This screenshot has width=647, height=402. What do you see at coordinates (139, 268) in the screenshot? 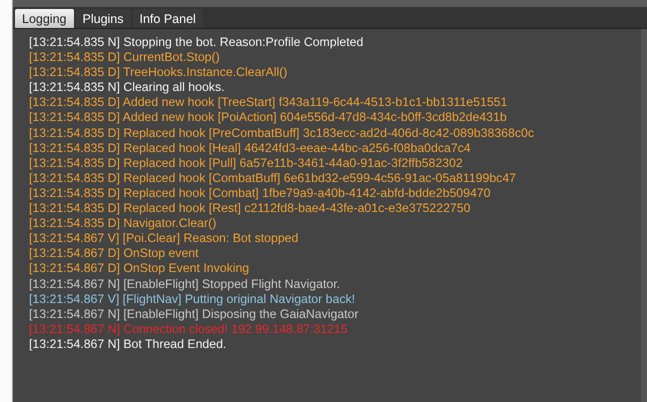
I see `log-line: [13:21:54.867 D] OnStop Event Invoking` at bounding box center [139, 268].